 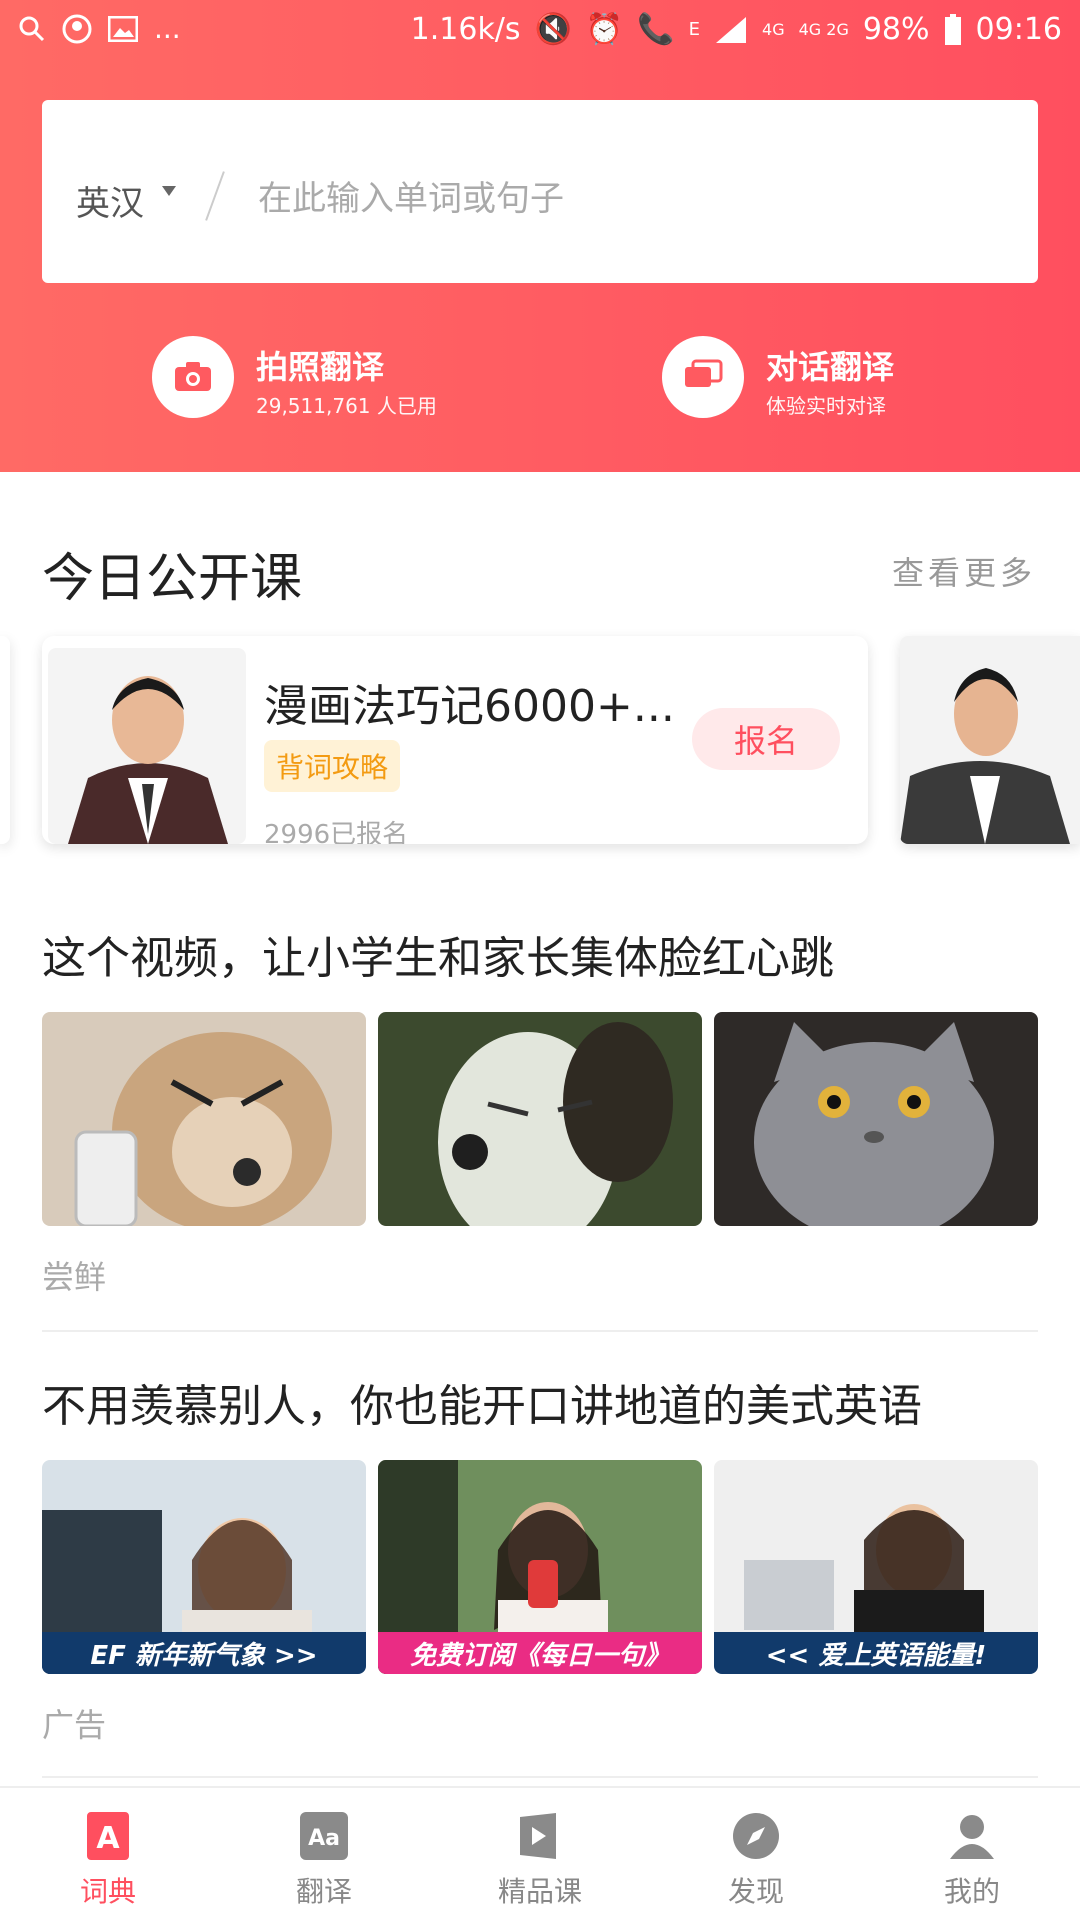 I want to click on chat-icon, so click(x=703, y=377).